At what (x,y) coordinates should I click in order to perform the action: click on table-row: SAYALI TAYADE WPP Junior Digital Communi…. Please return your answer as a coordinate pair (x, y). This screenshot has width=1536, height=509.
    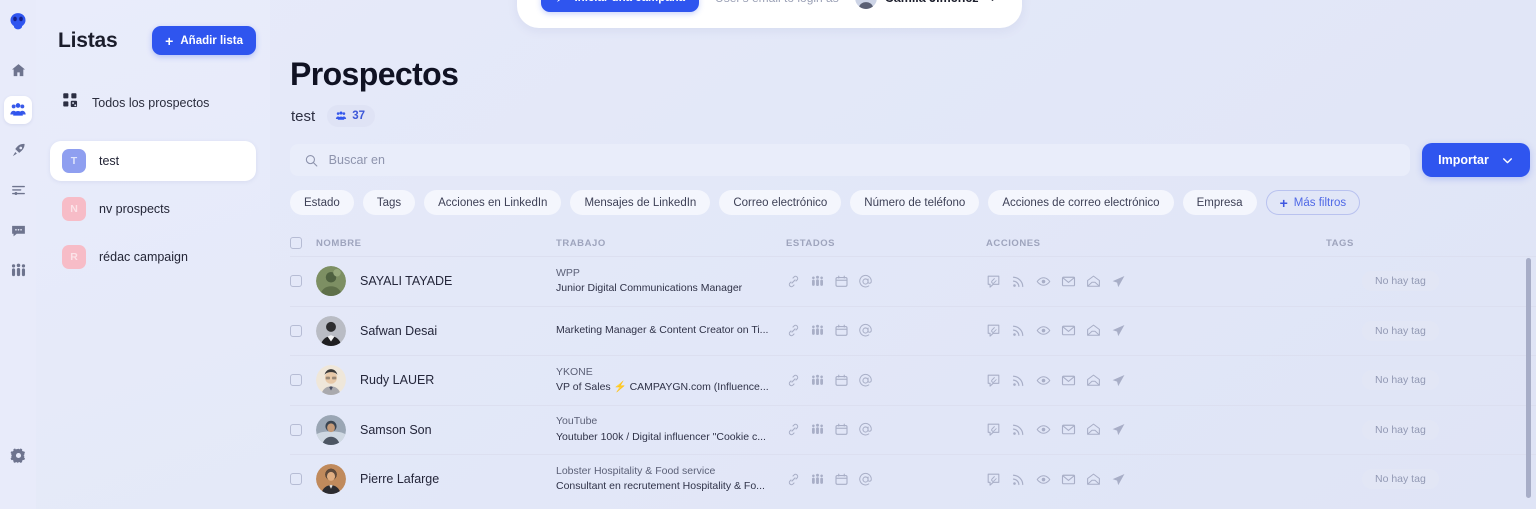
    Looking at the image, I should click on (913, 281).